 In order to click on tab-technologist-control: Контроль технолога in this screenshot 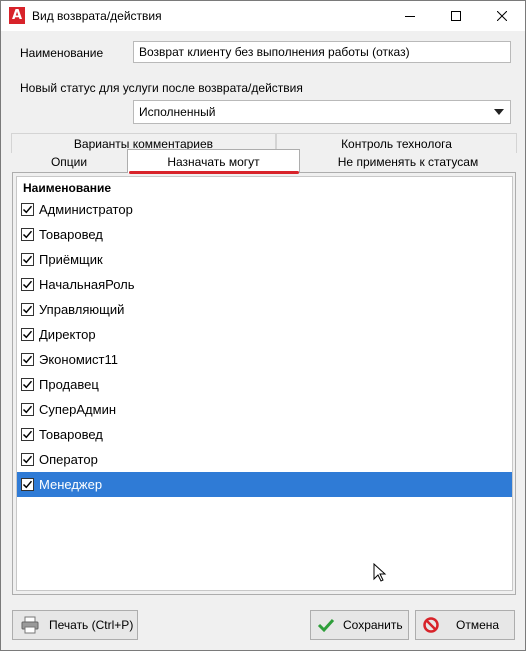, I will do `click(396, 143)`.